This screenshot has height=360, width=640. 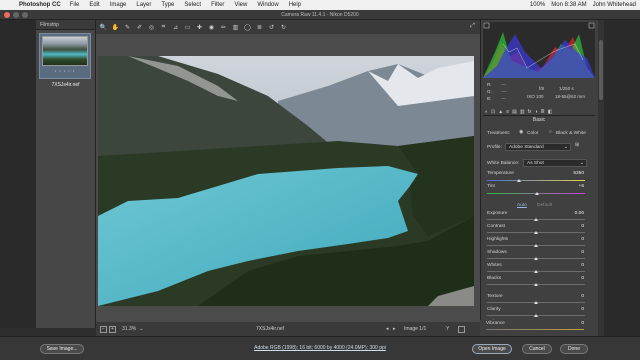 I want to click on menu-layer: Layer, so click(x=143, y=5).